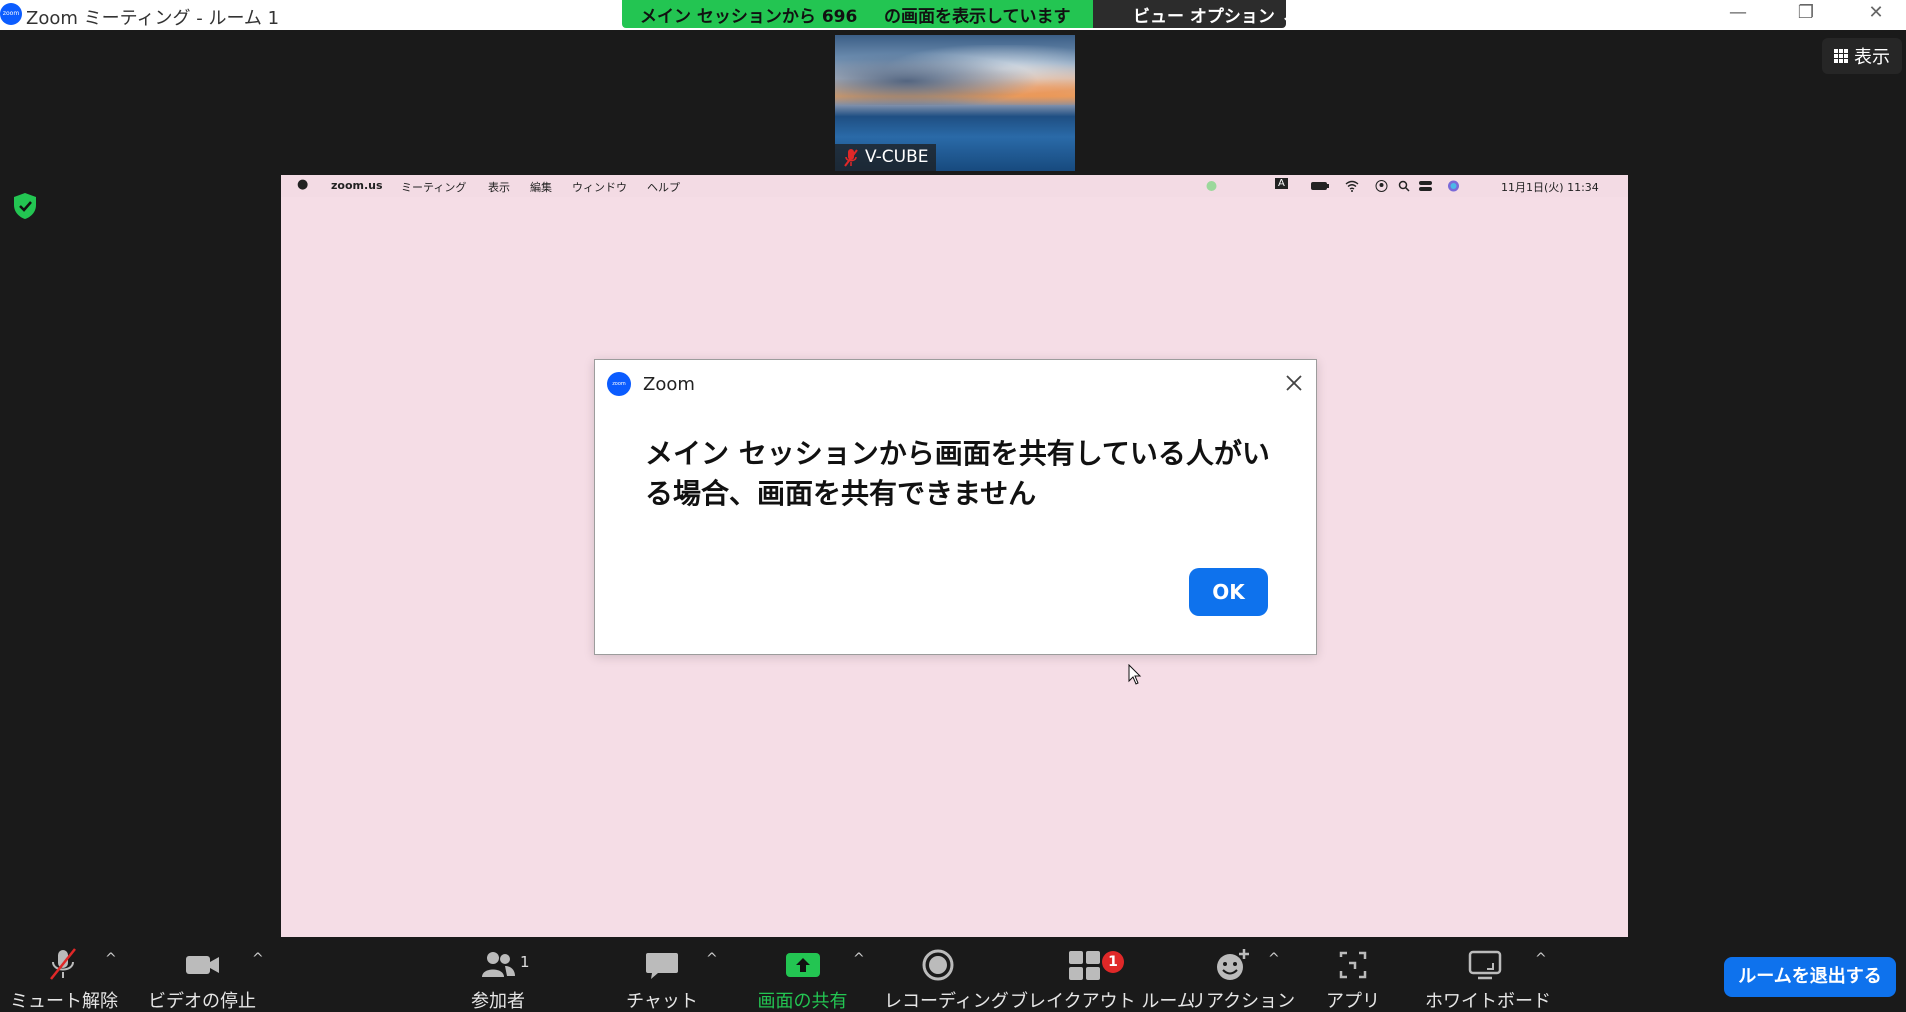  Describe the element at coordinates (663, 187) in the screenshot. I see `menu-item-help: ヘルプ` at that location.